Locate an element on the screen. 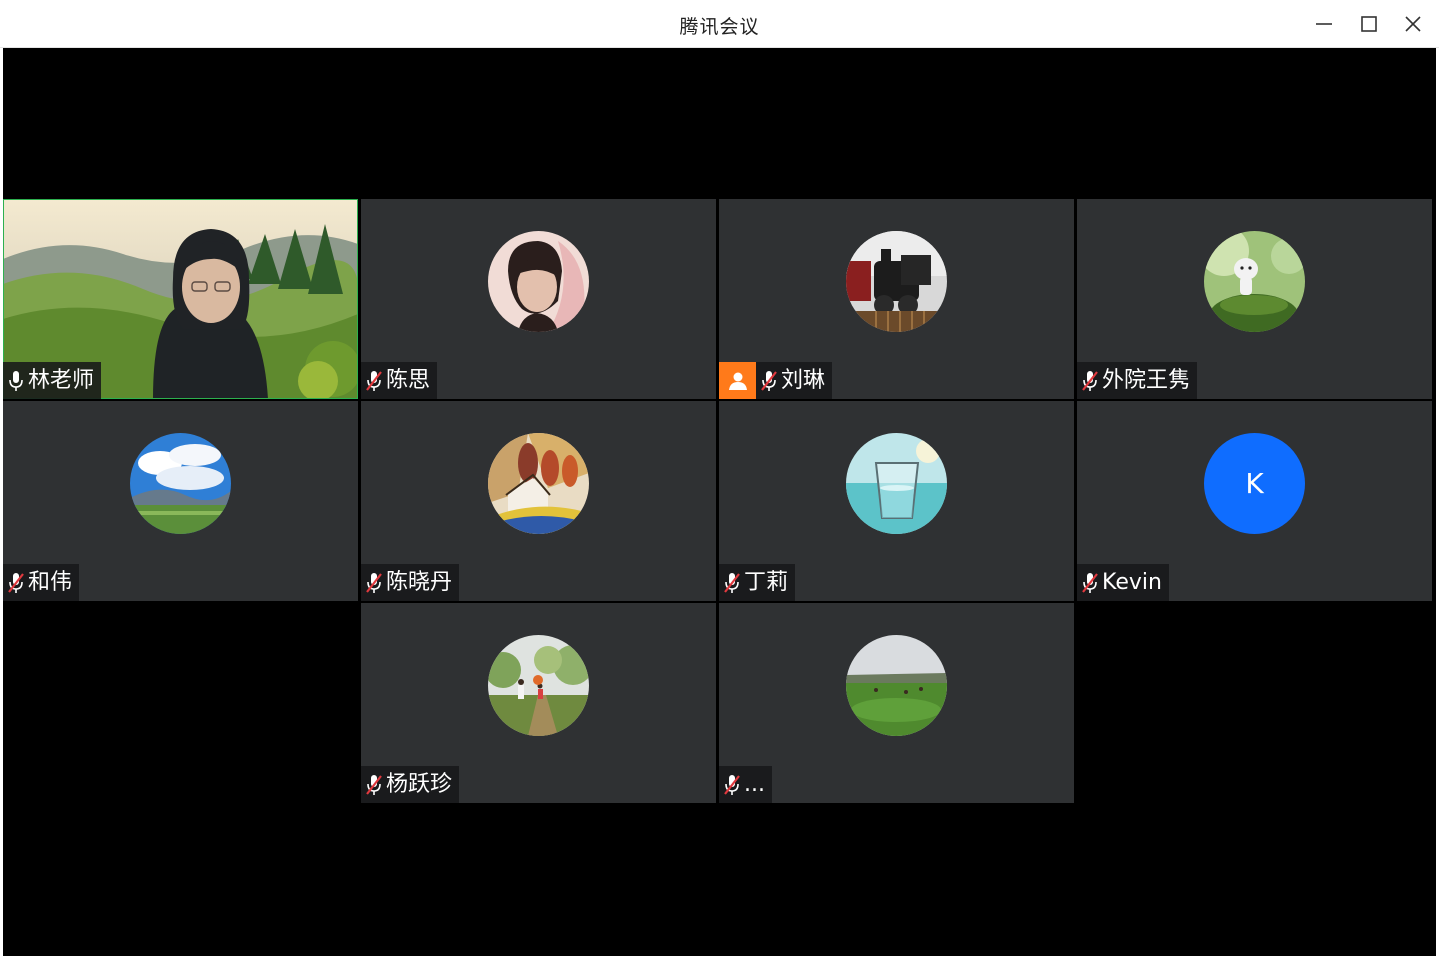  participant-tile: 陈思 is located at coordinates (538, 299).